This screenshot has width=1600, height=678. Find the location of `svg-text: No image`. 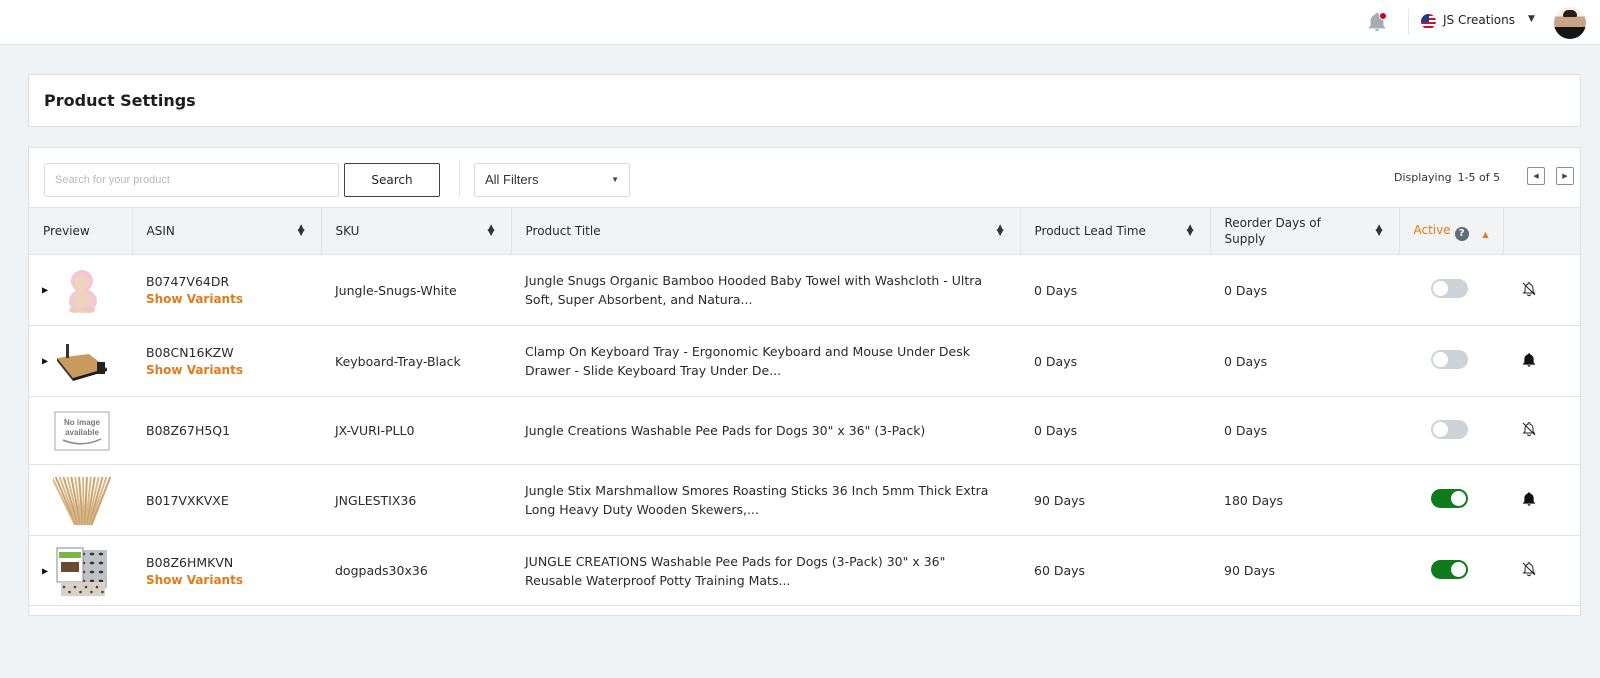

svg-text: No image is located at coordinates (82, 422).